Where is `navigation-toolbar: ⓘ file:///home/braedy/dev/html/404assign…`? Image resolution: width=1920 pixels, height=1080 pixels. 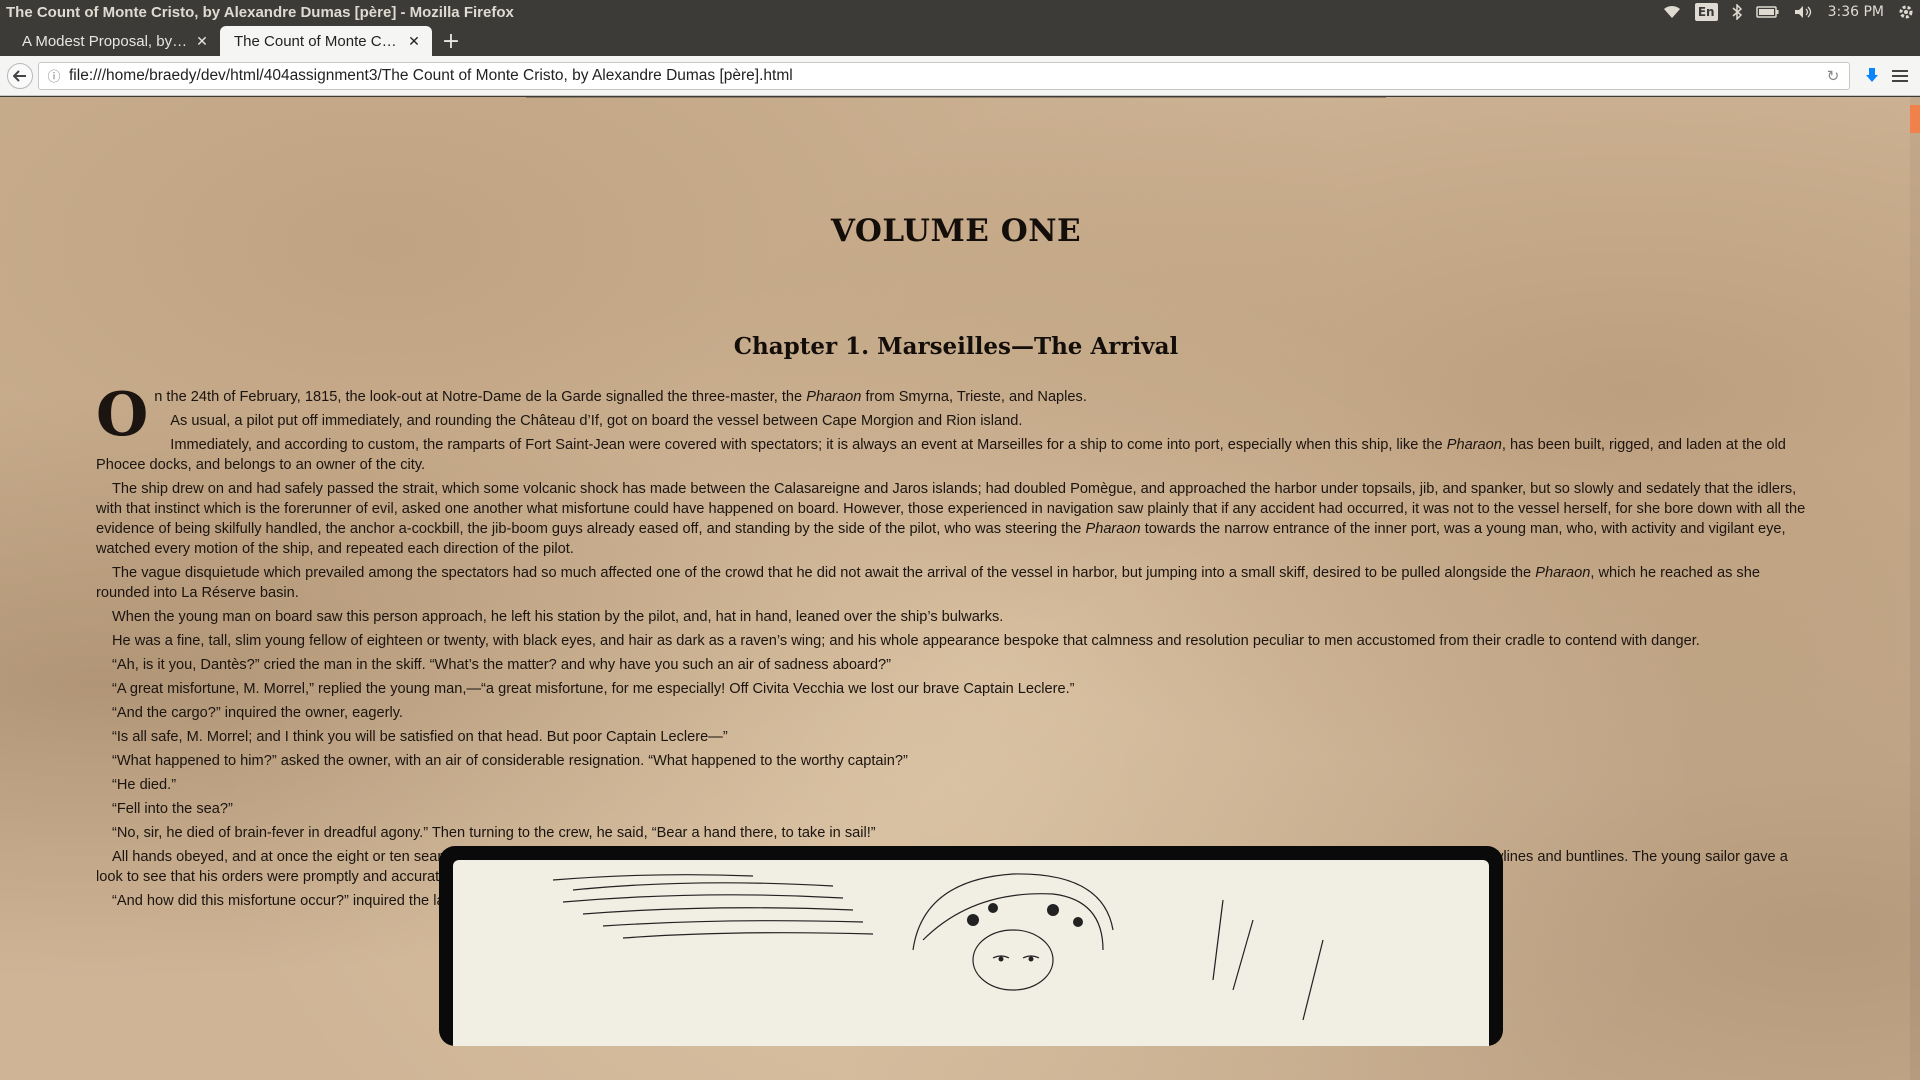 navigation-toolbar: ⓘ file:///home/braedy/dev/html/404assign… is located at coordinates (960, 76).